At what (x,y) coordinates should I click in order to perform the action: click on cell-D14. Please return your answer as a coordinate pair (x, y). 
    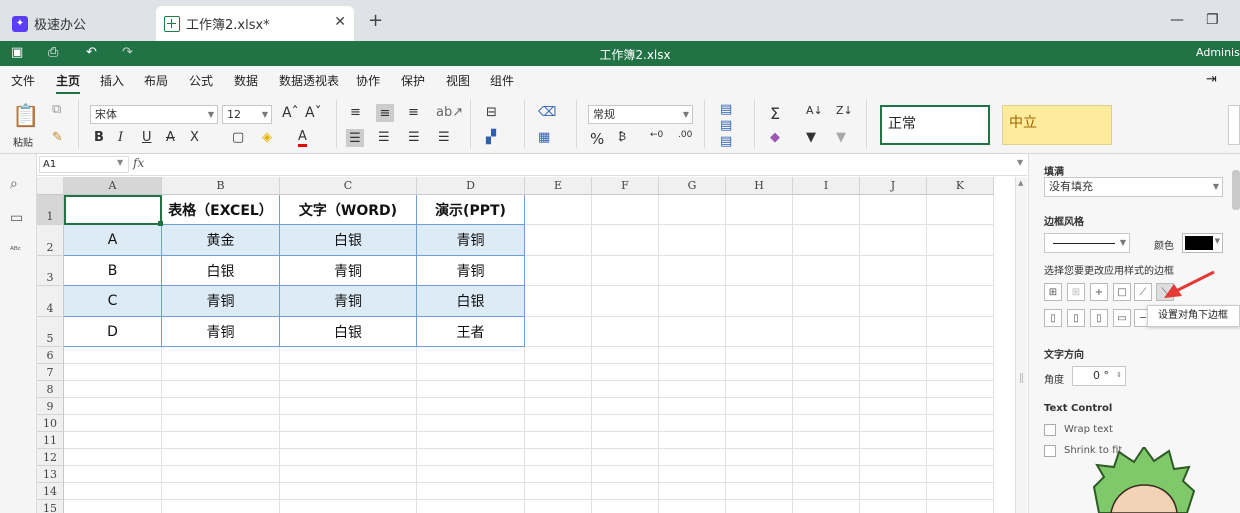
    Looking at the image, I should click on (471, 491).